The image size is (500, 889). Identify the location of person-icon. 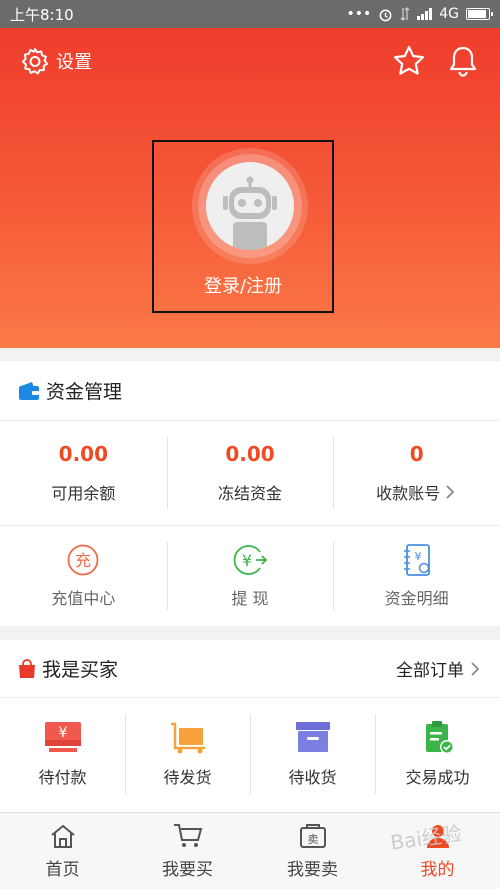
(437, 836).